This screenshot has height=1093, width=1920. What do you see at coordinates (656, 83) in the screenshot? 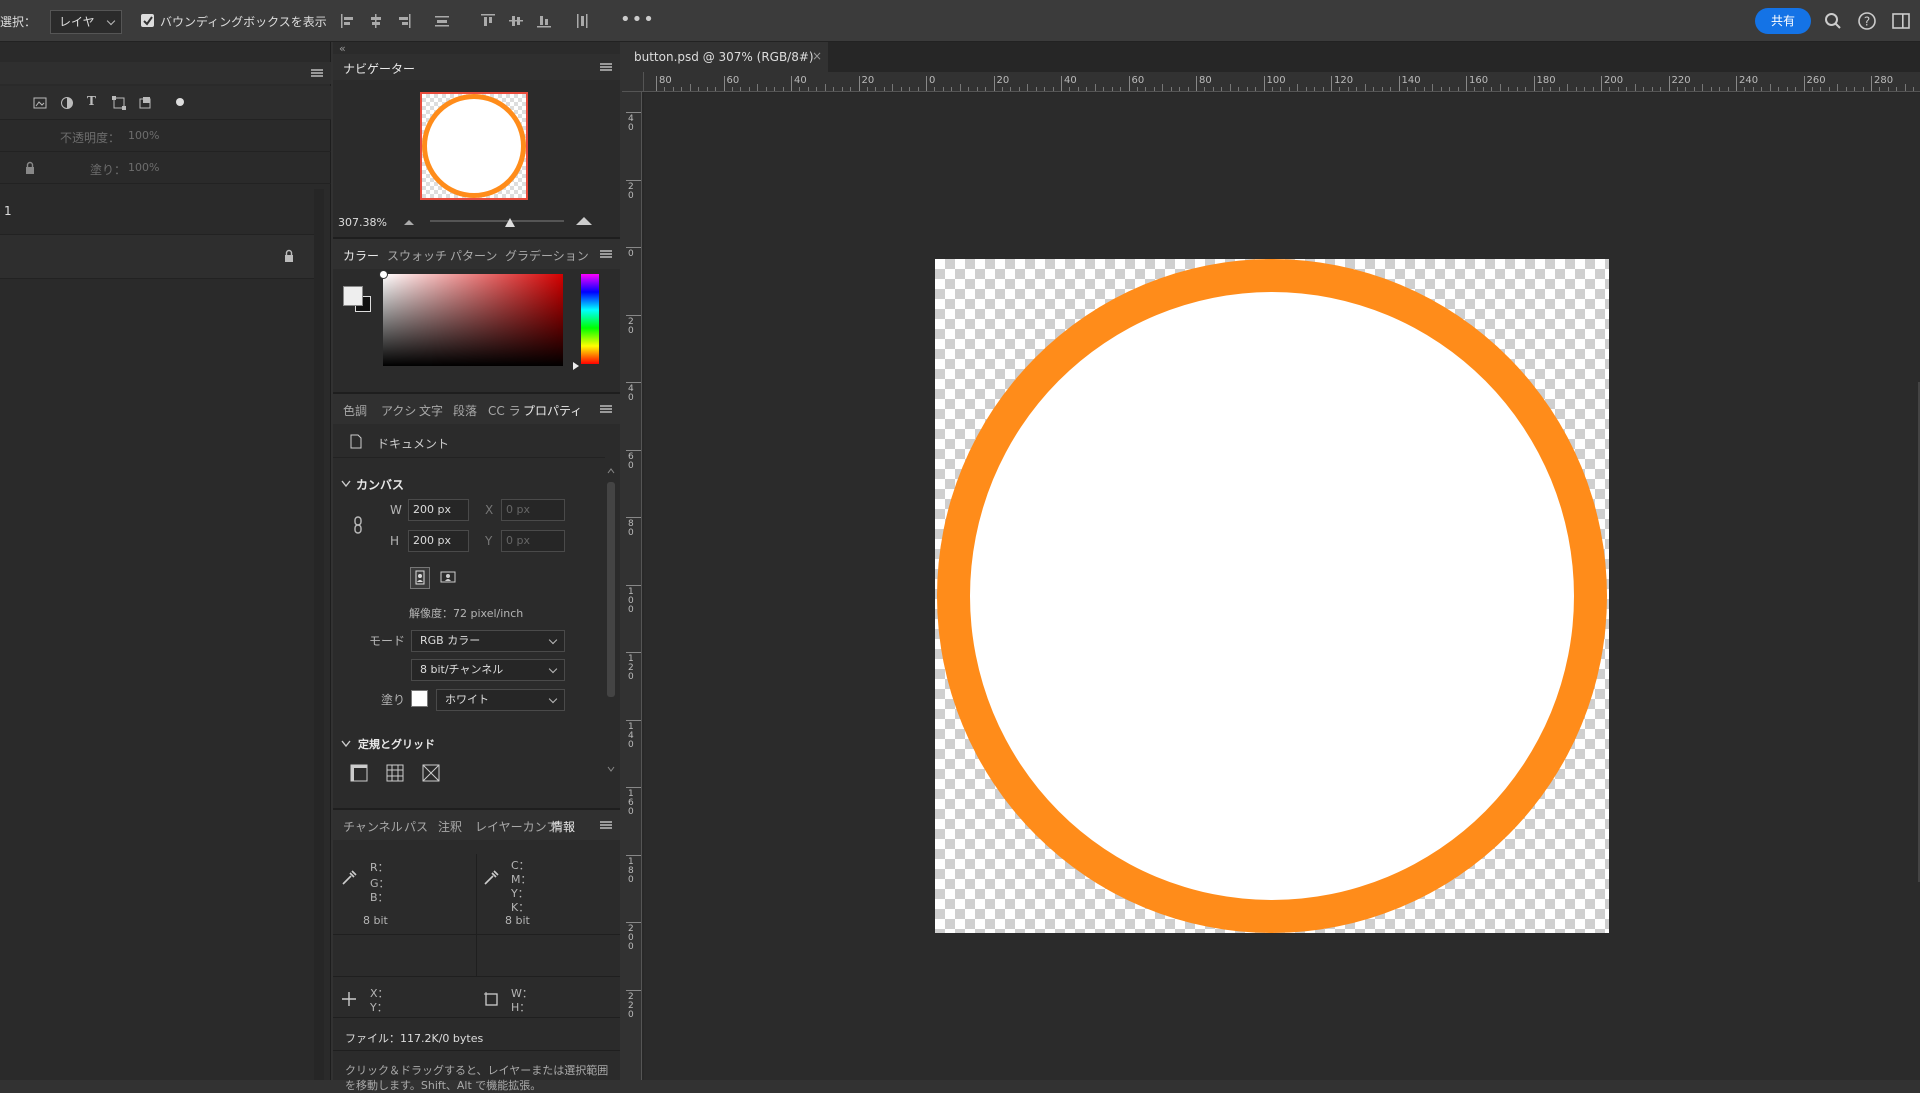
I see `ruler-tick` at bounding box center [656, 83].